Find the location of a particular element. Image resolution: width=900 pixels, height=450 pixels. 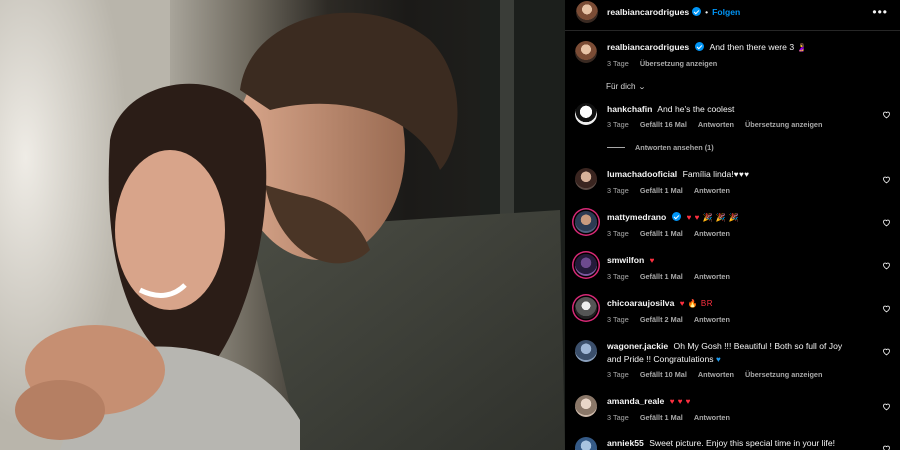

replies-line is located at coordinates (616, 147).